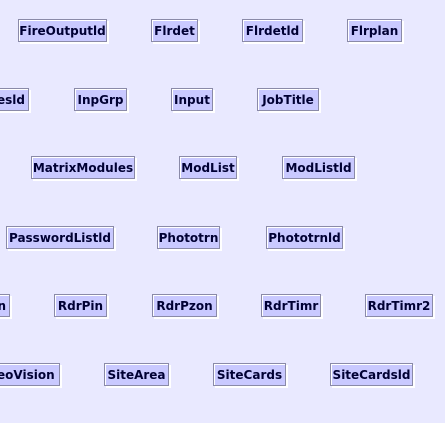 Image resolution: width=448 pixels, height=423 pixels. I want to click on node-flrdet-id: Flrdetld, so click(272, 30).